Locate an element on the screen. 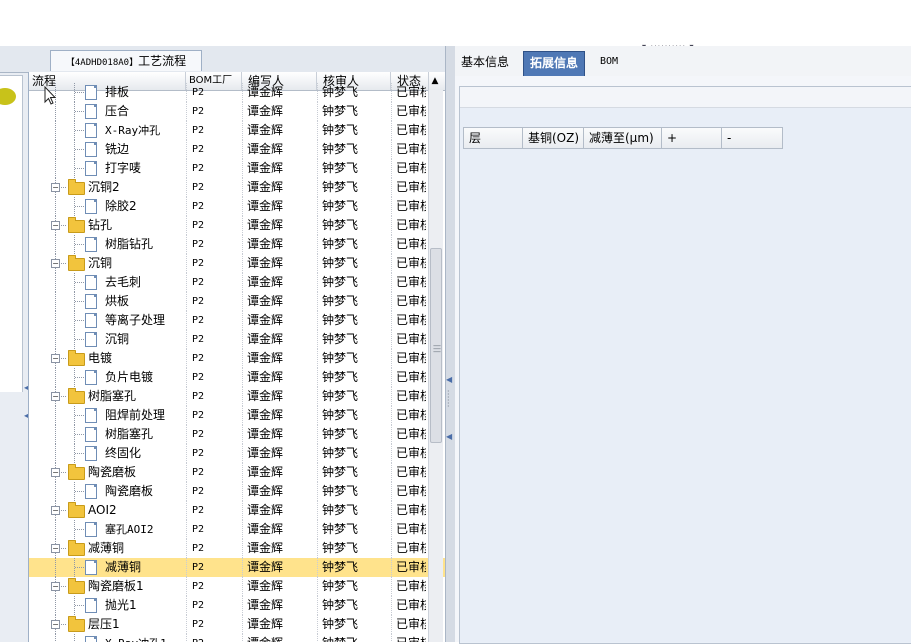 The height and width of the screenshot is (644, 911). table-row: 终固化 P2 谭金辉 钟梦飞 已审核 is located at coordinates (237, 453).